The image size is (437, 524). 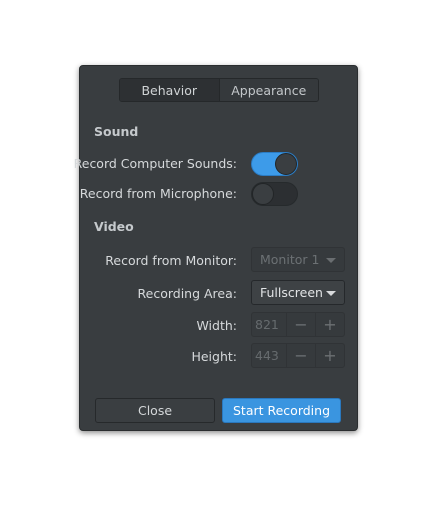 I want to click on width-decrement-button: −, so click(x=300, y=324).